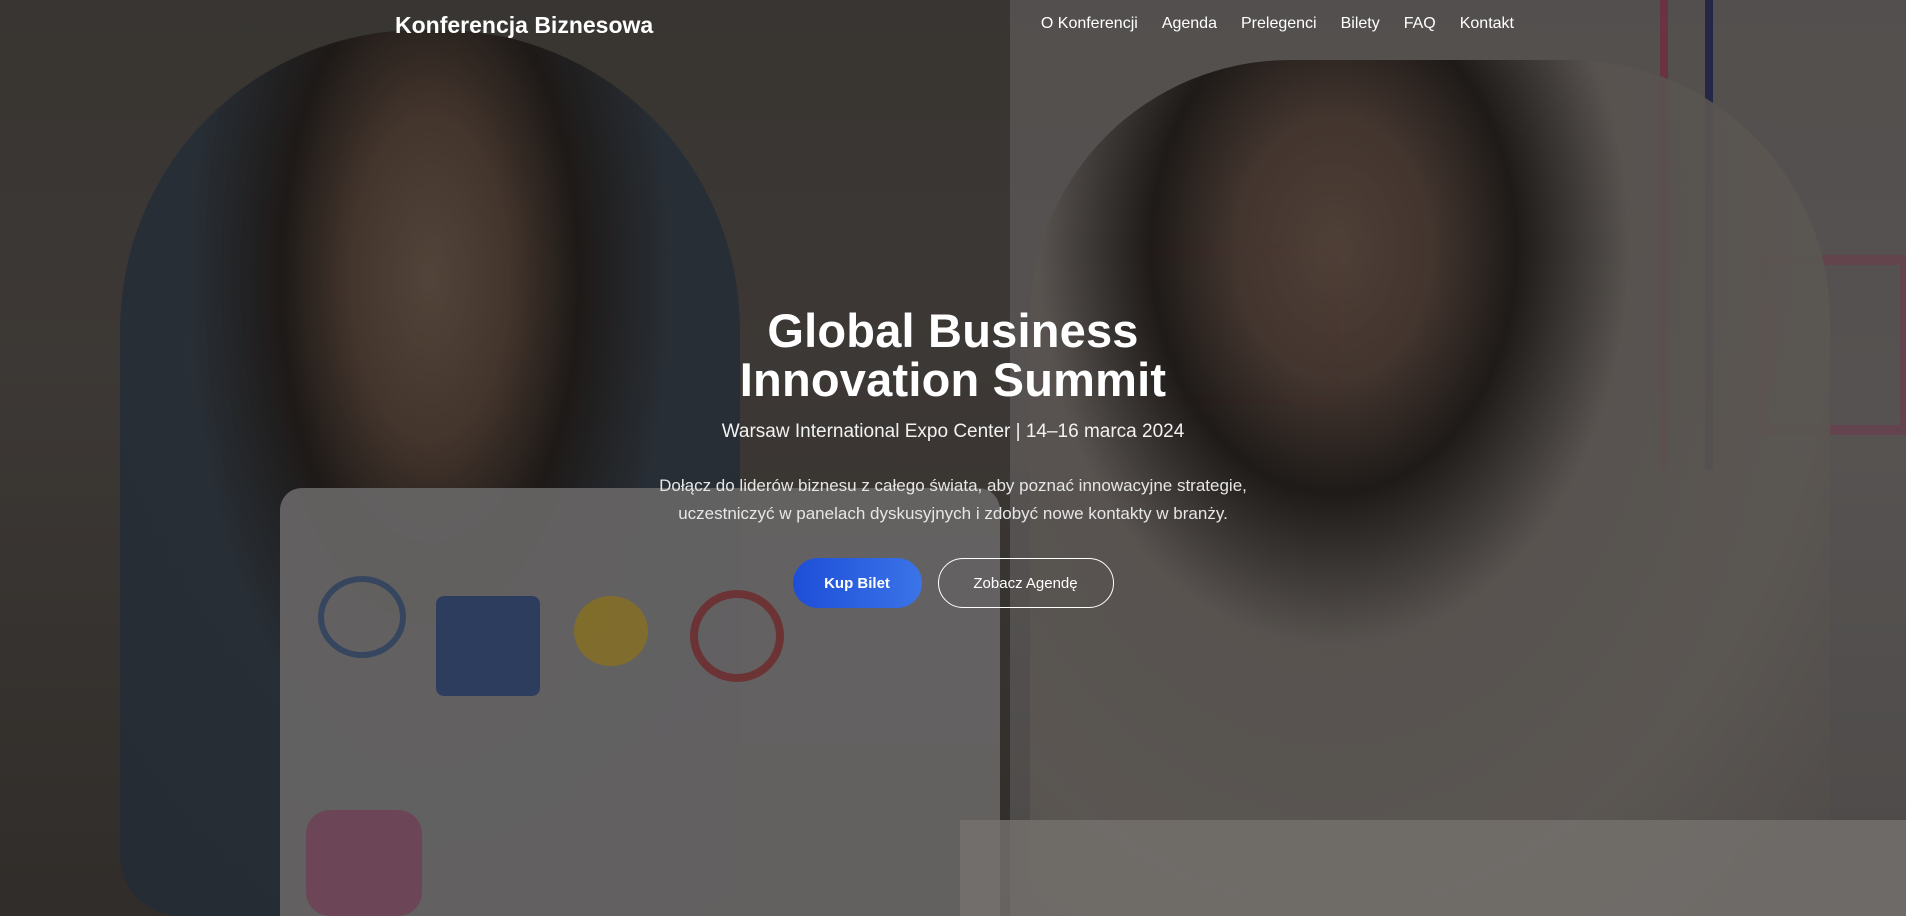  I want to click on nav-item: Prelegenci, so click(1279, 24).